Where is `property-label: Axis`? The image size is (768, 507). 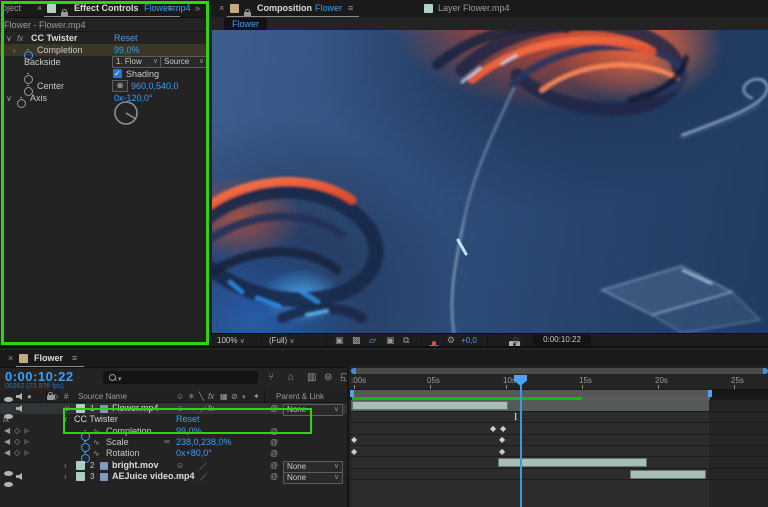 property-label: Axis is located at coordinates (38, 98).